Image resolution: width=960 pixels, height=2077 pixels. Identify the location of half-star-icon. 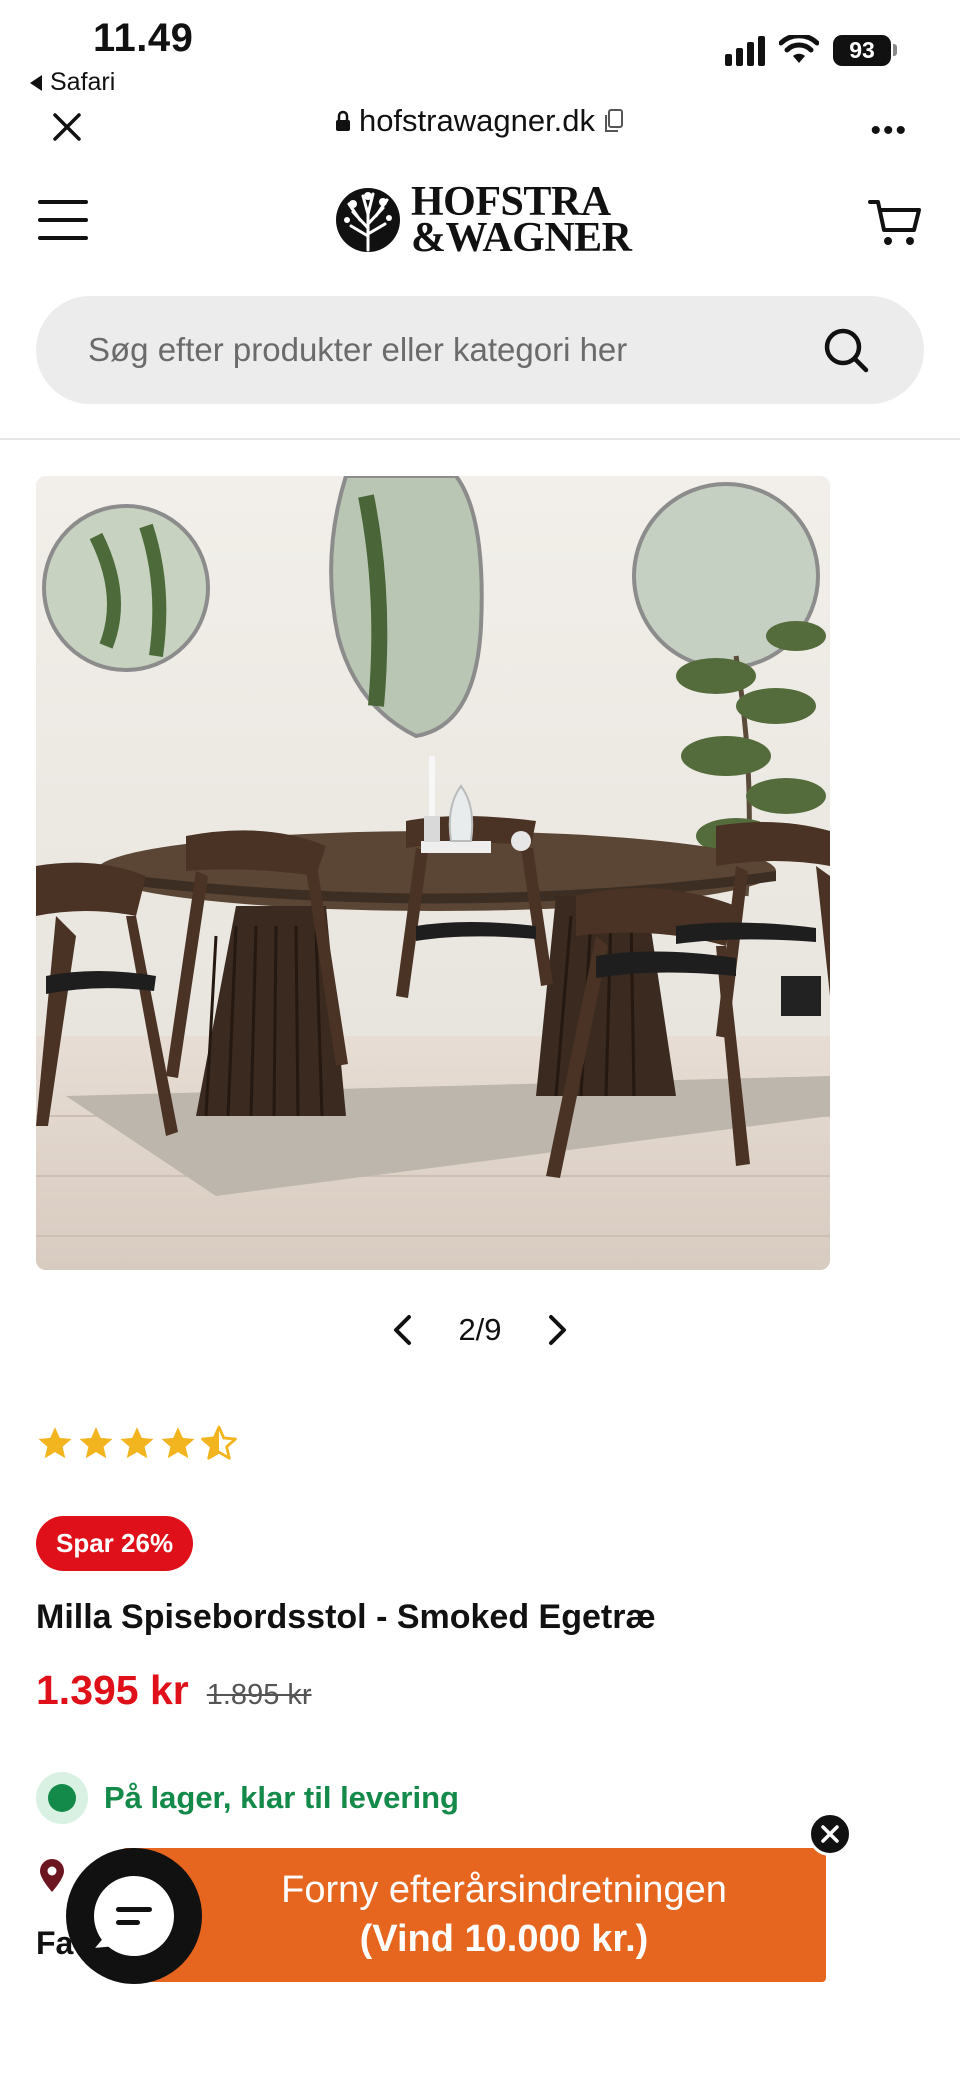
(219, 1442).